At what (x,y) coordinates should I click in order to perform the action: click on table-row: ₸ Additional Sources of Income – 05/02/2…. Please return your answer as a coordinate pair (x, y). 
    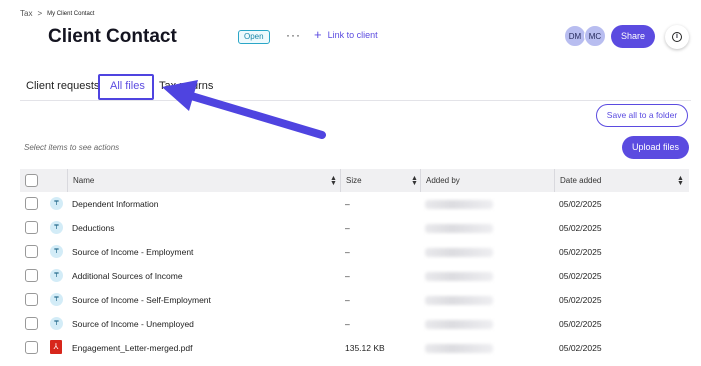
    Looking at the image, I should click on (354, 276).